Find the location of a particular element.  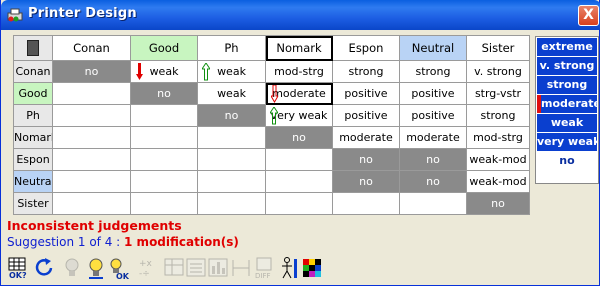

row-header-ph: Ph is located at coordinates (33, 115).